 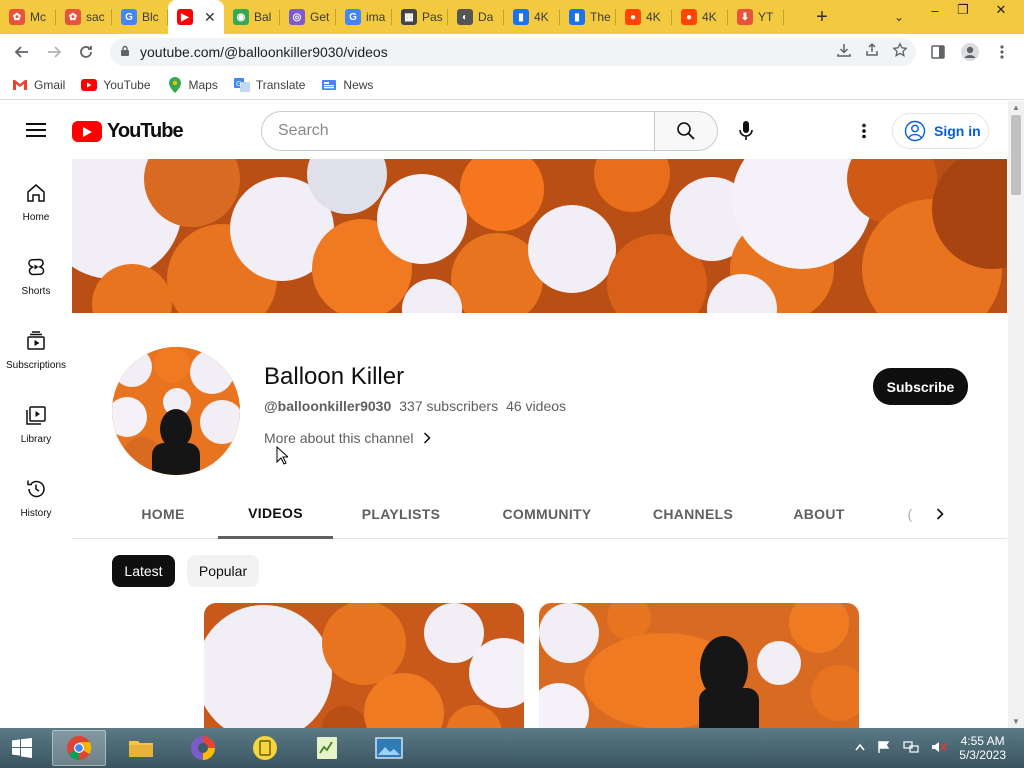 What do you see at coordinates (297, 17) in the screenshot?
I see `tab-favicon-icon: ◎` at bounding box center [297, 17].